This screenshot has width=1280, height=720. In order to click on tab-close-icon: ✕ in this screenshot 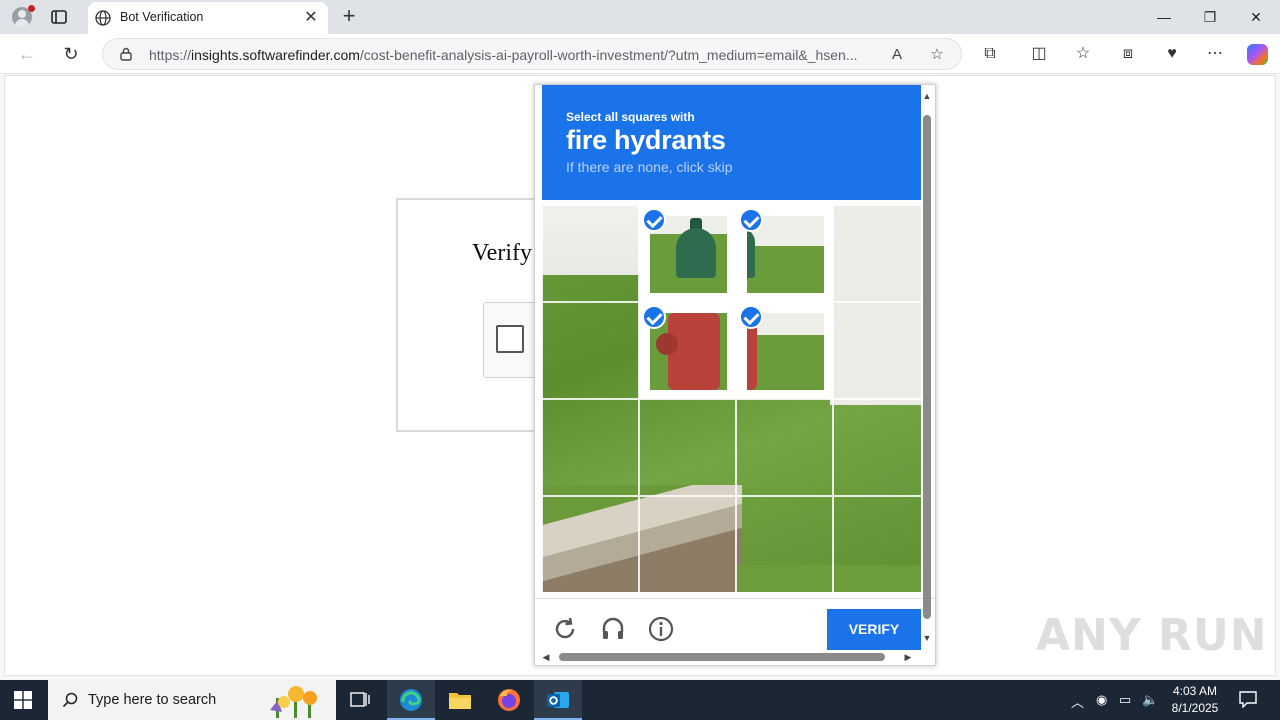, I will do `click(311, 18)`.